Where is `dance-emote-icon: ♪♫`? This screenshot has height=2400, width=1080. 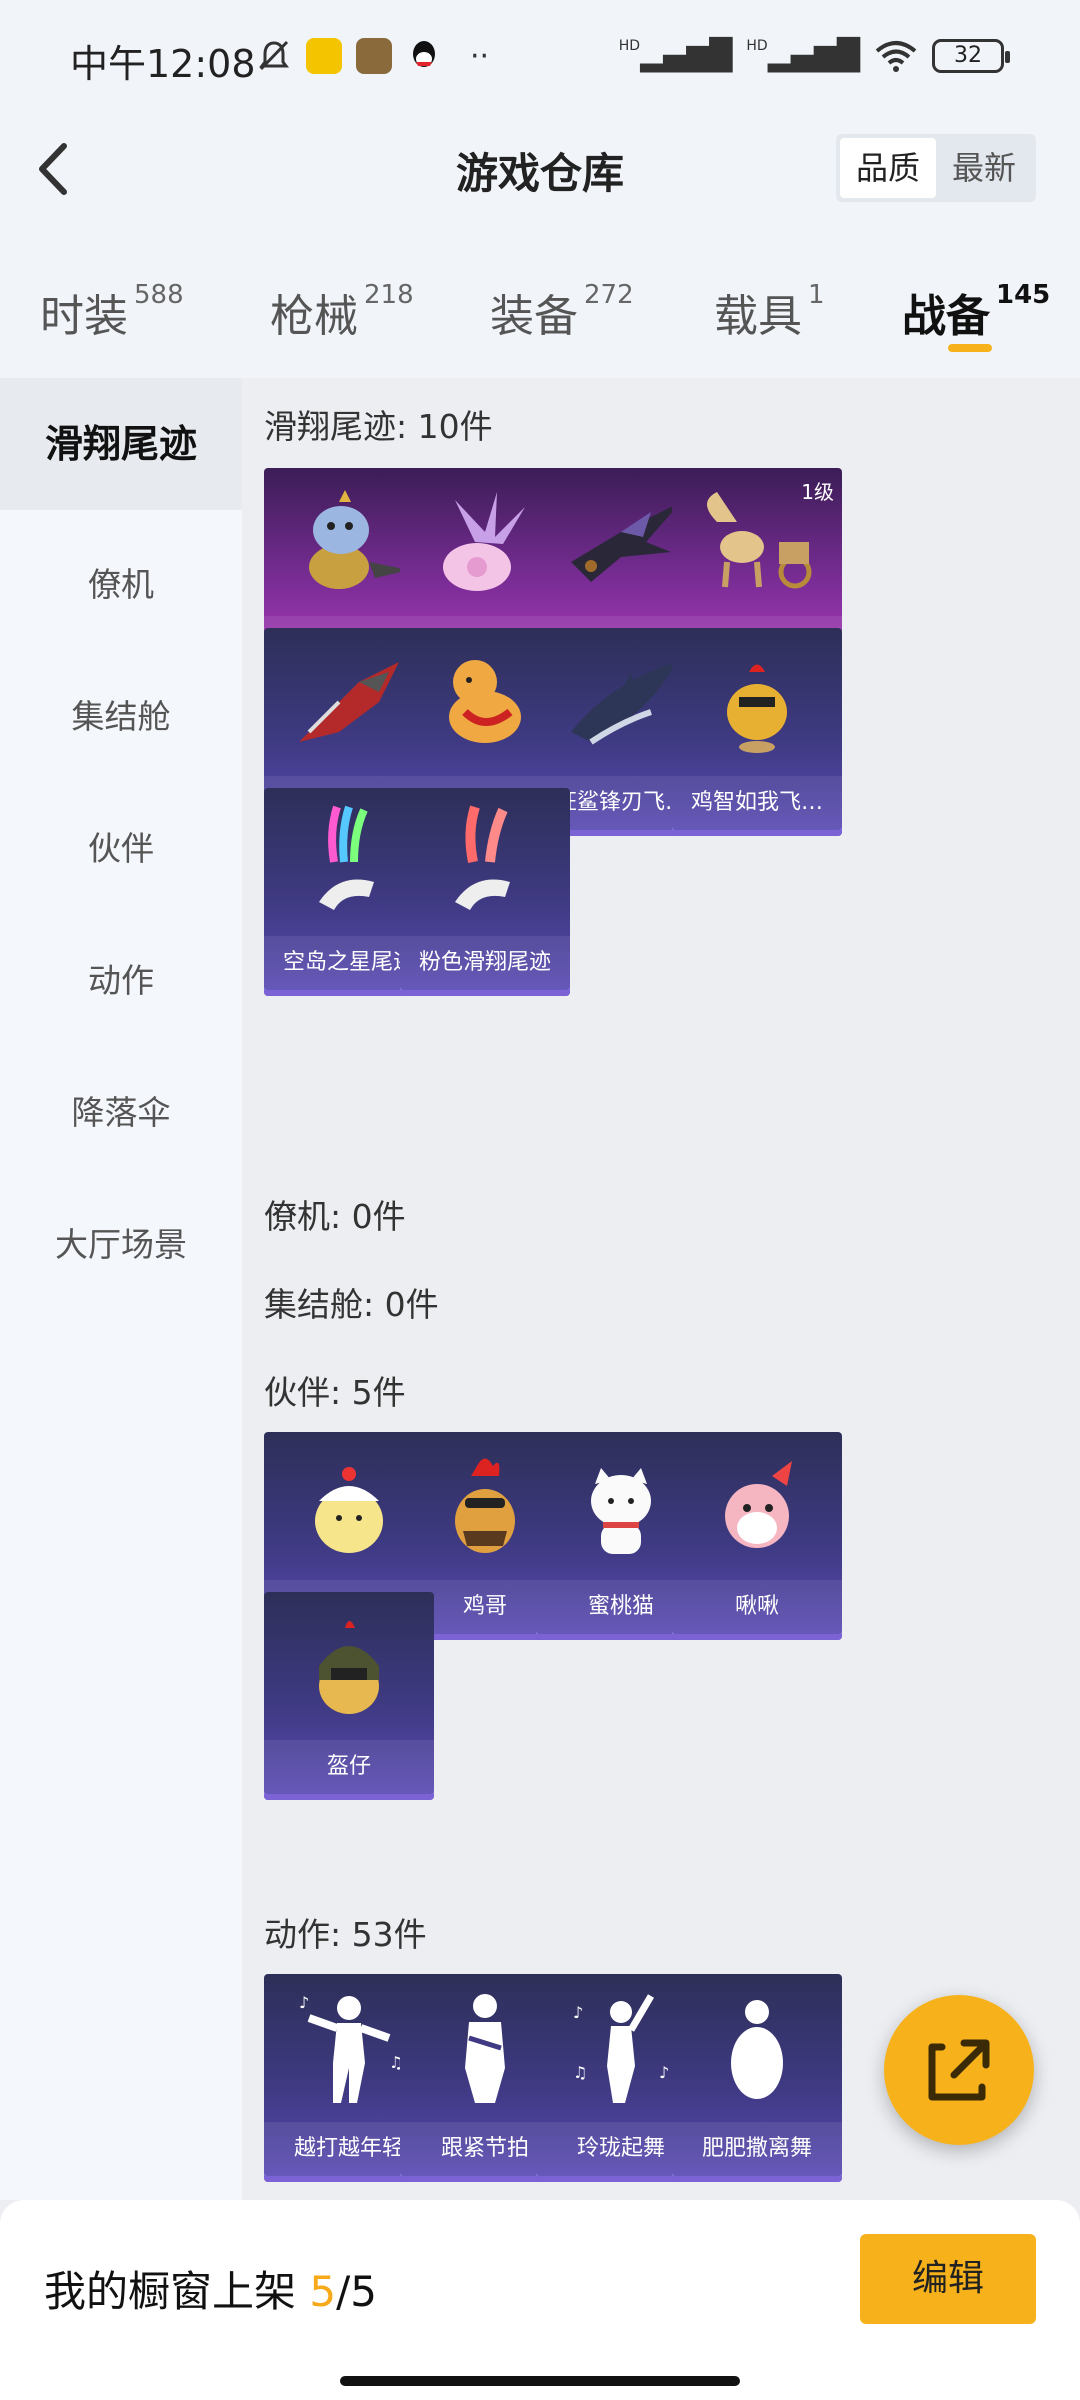 dance-emote-icon: ♪♫ is located at coordinates (351, 2048).